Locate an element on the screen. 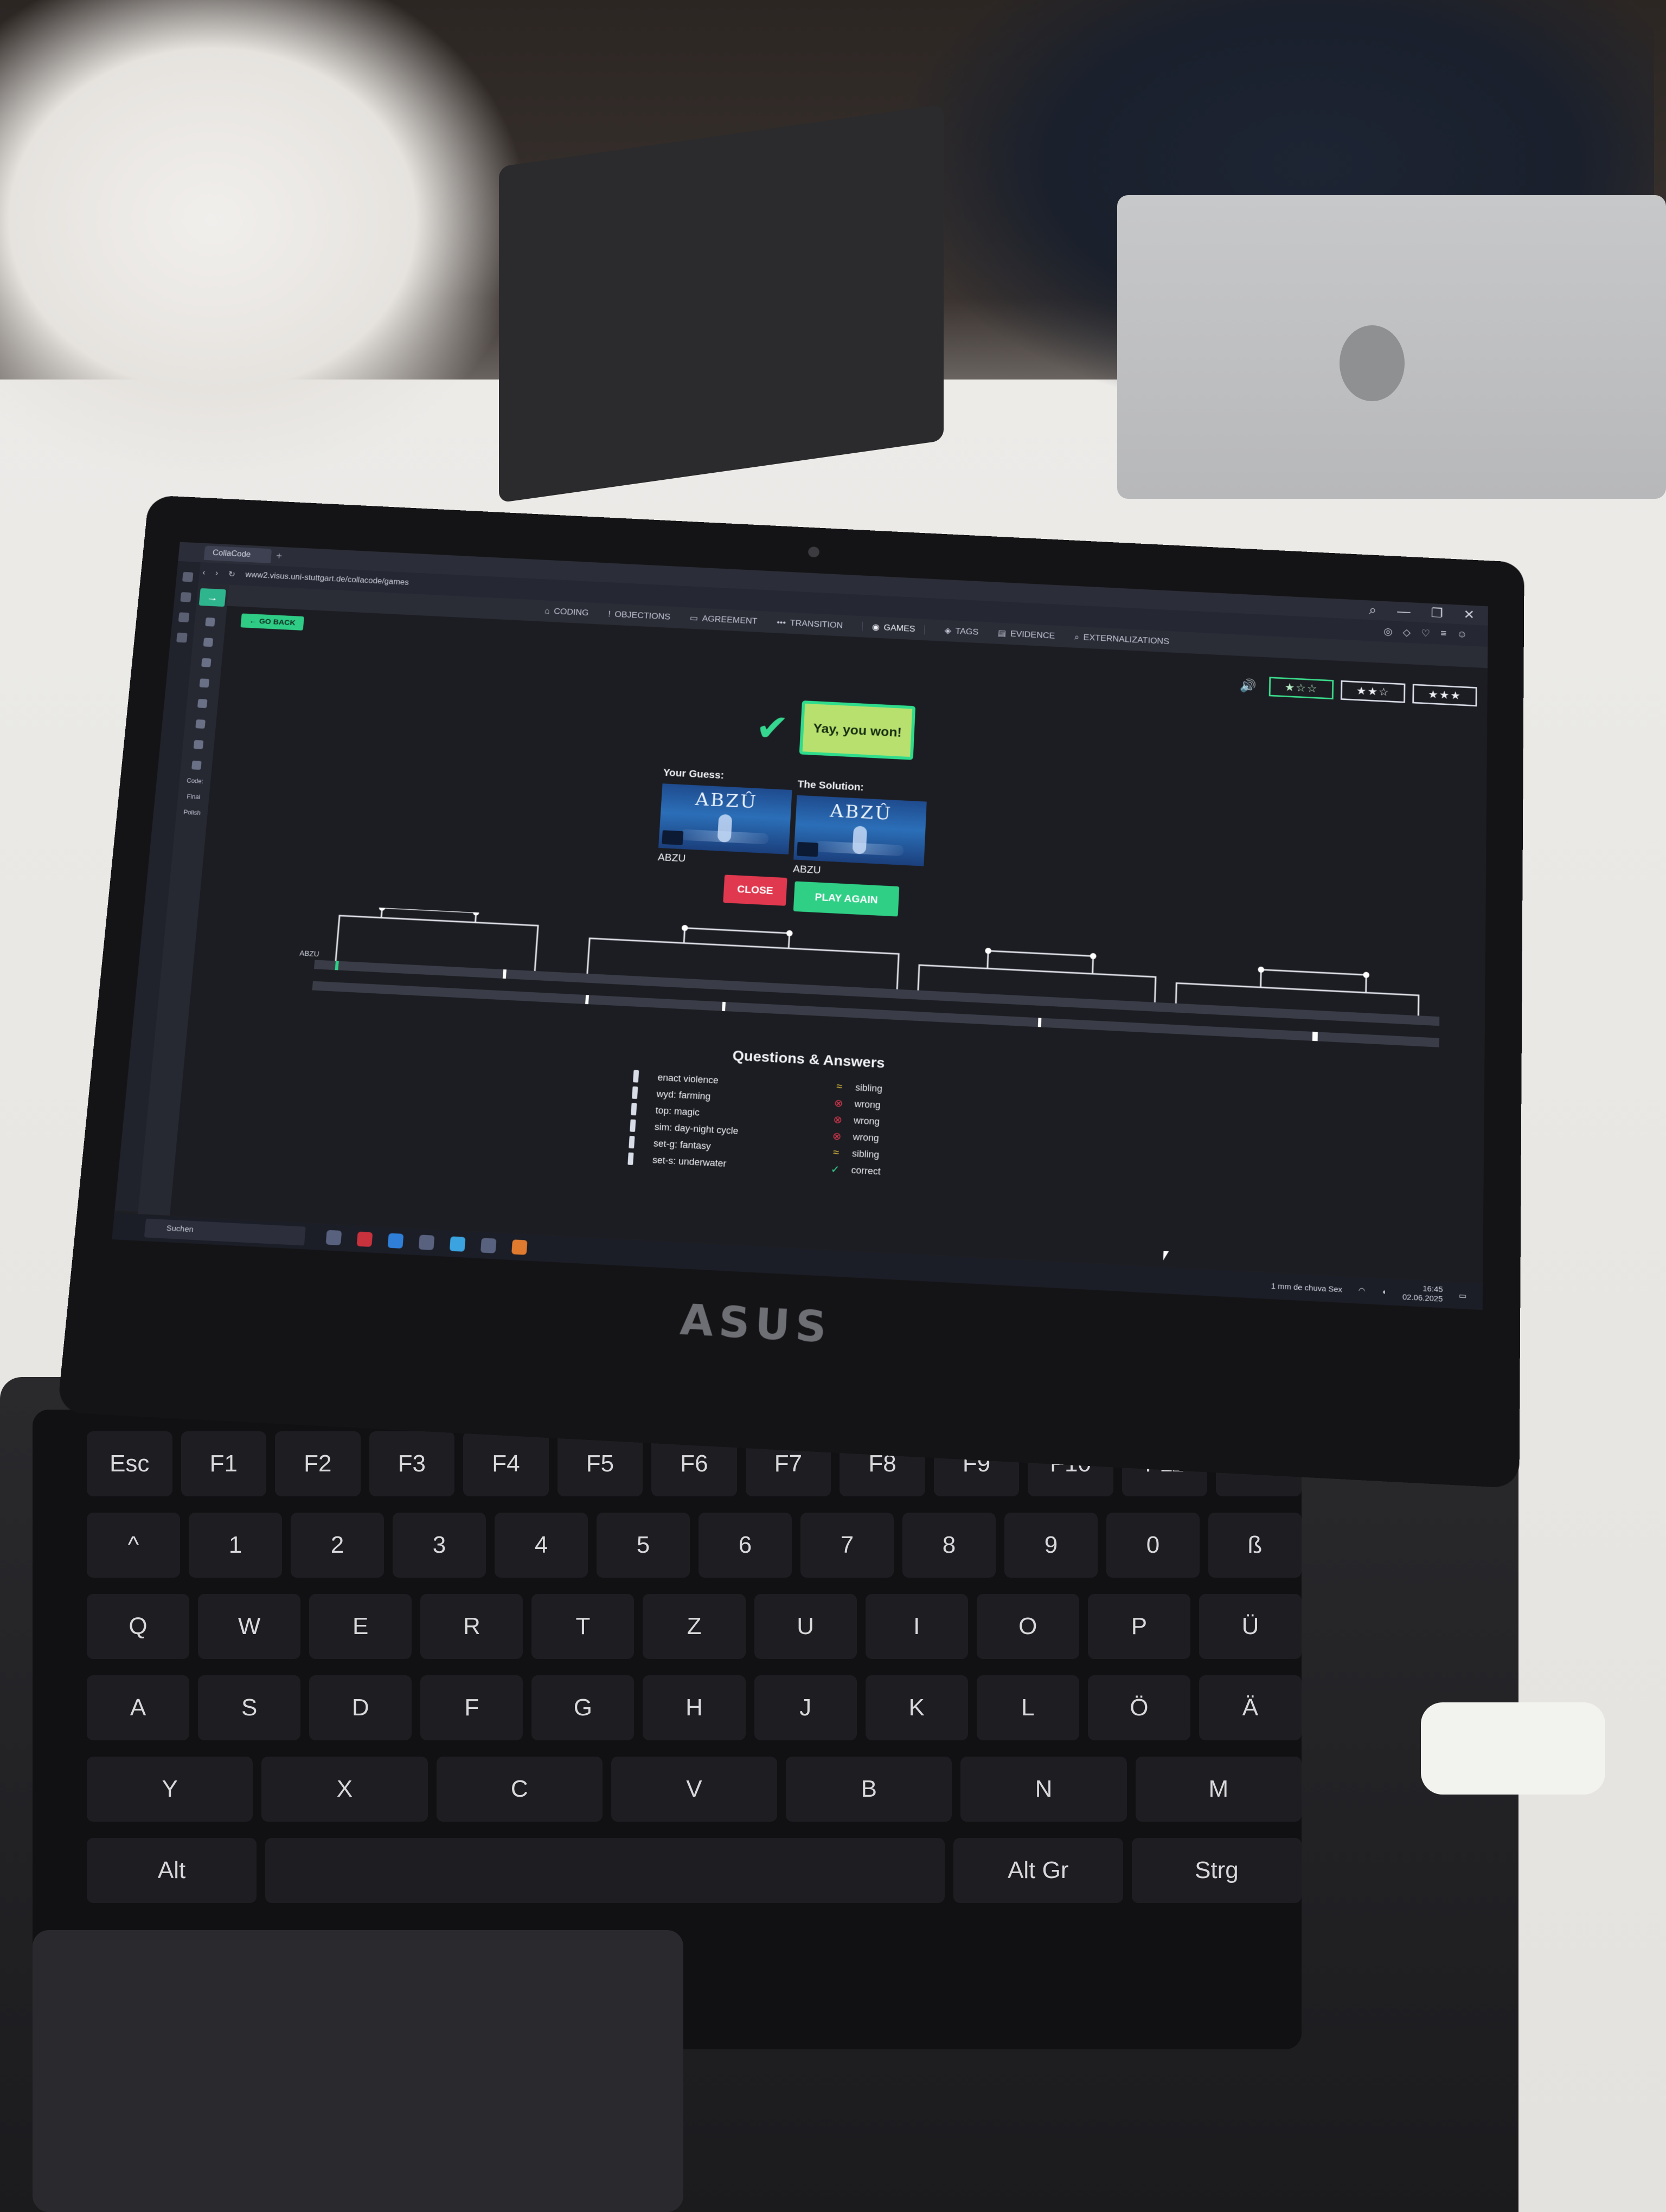 The height and width of the screenshot is (2212, 1666). key: C is located at coordinates (520, 1789).